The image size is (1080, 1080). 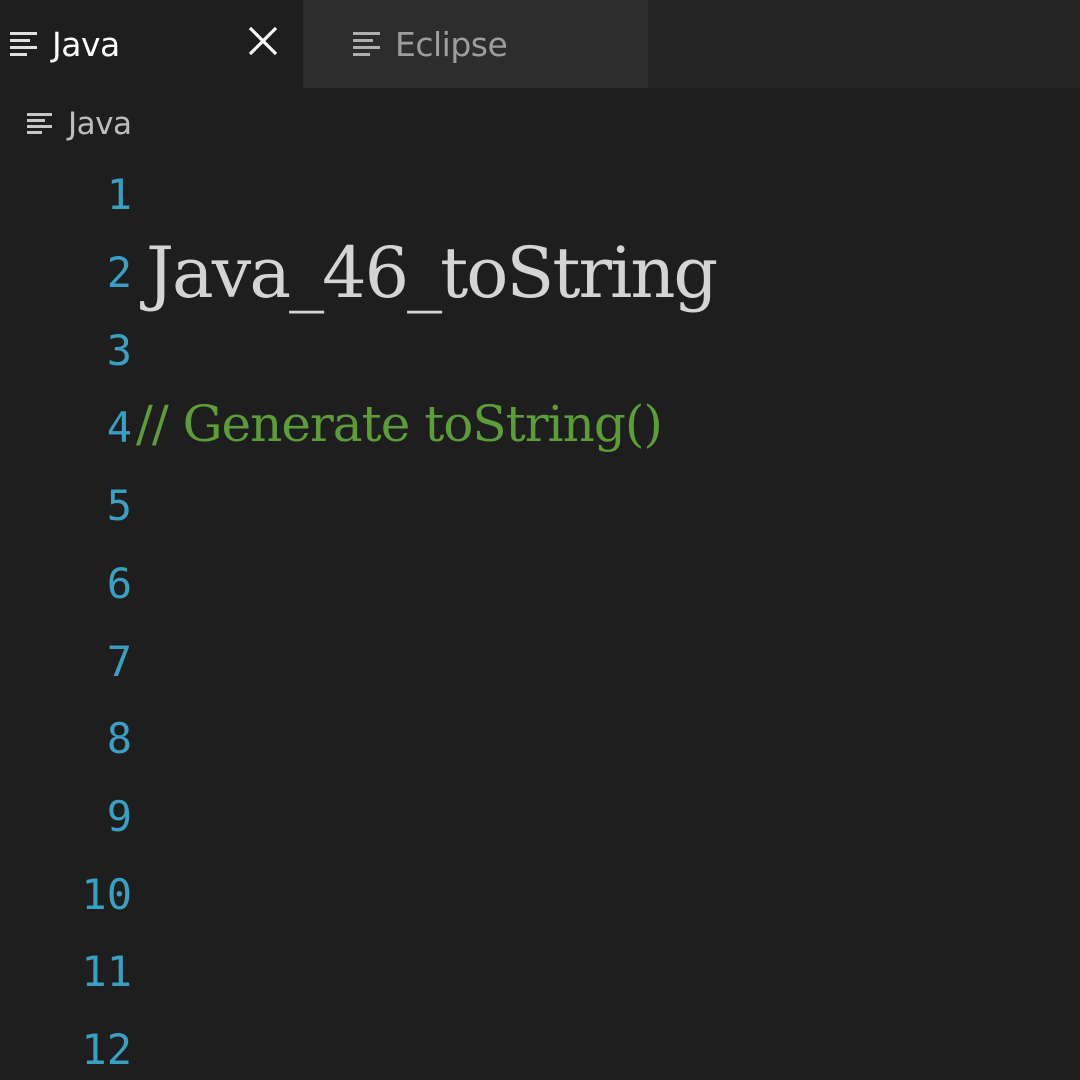 I want to click on line-number: 8, so click(x=119, y=738).